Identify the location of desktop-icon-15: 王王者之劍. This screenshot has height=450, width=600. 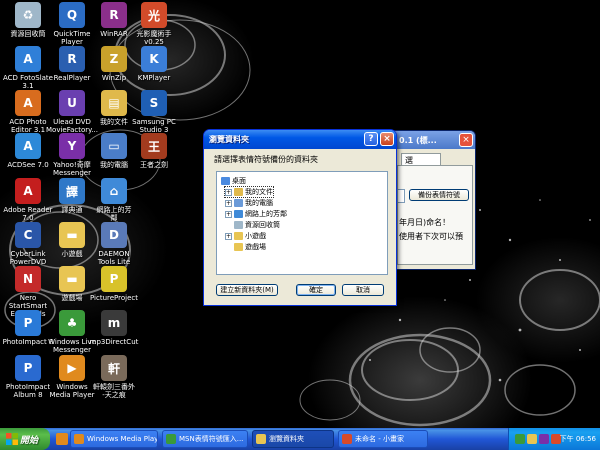
(154, 151).